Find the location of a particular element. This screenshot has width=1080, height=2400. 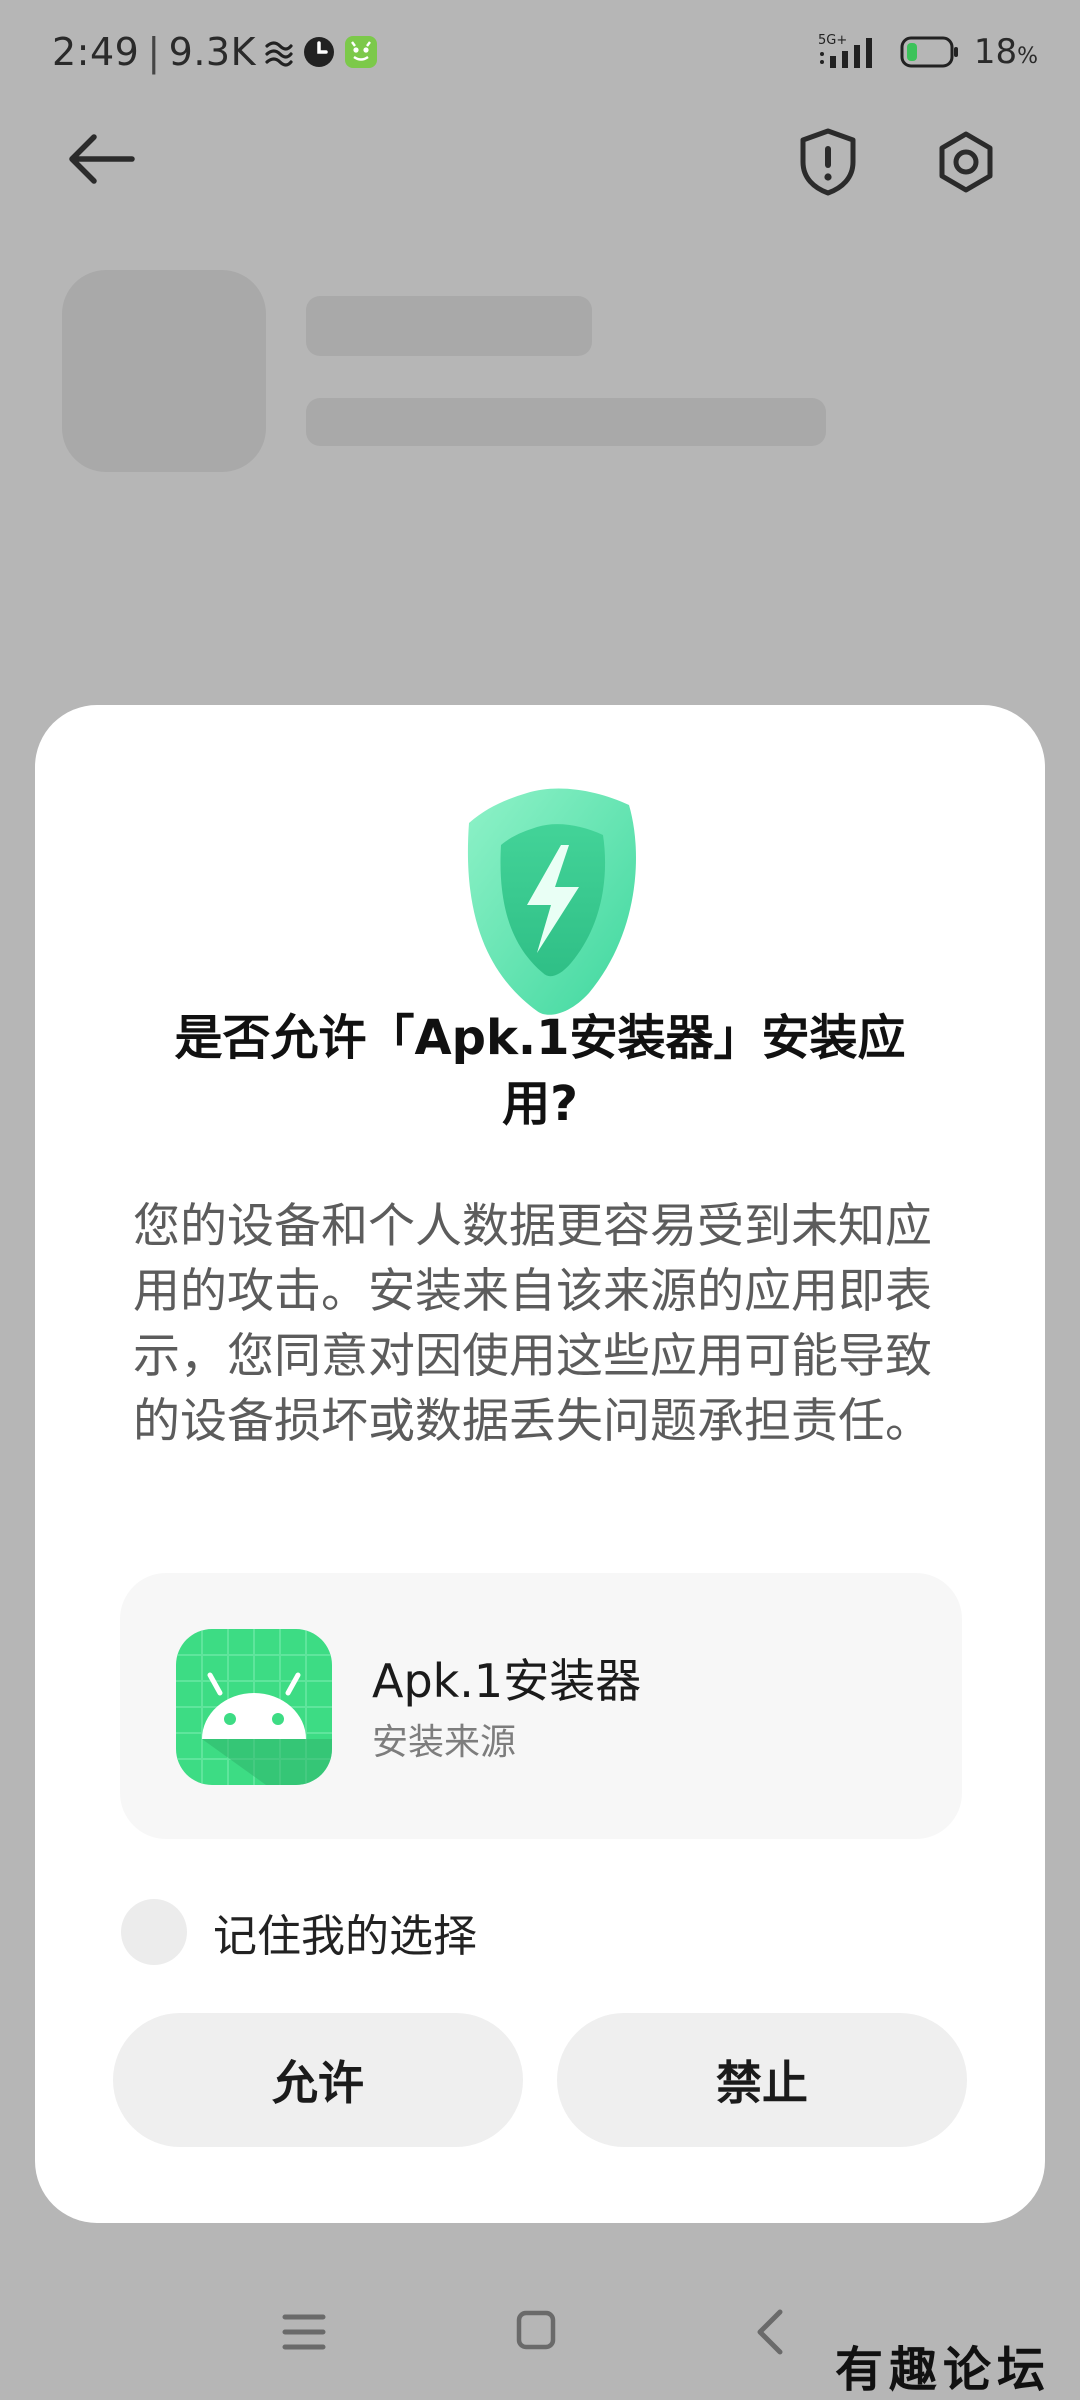

remember-choice-row: 记住我的选择 is located at coordinates (299, 1932).